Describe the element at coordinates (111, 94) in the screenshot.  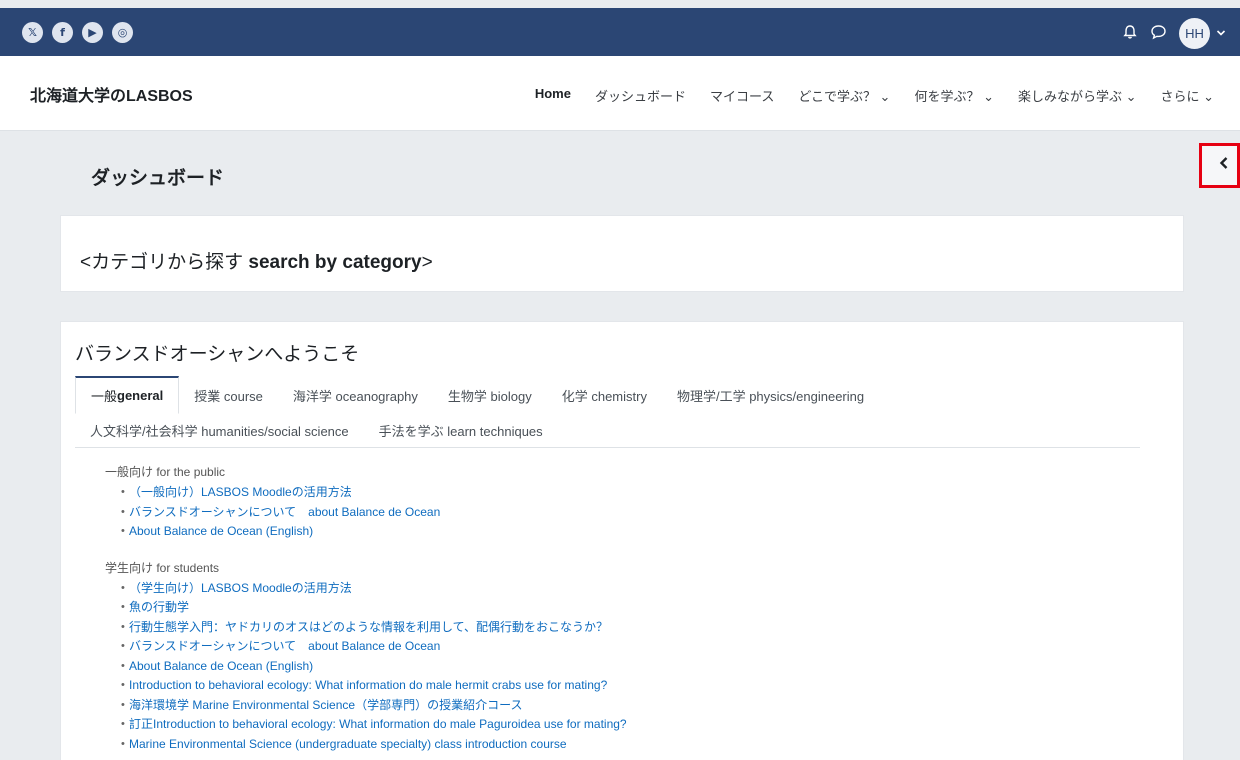
I see `site-brand: 北海道大学のLASBOS` at that location.